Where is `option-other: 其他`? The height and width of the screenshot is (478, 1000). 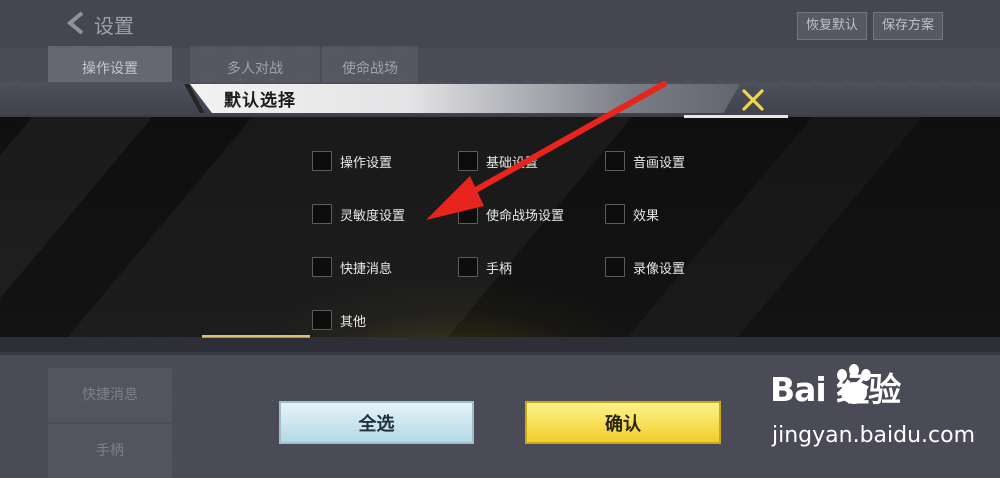 option-other: 其他 is located at coordinates (339, 320).